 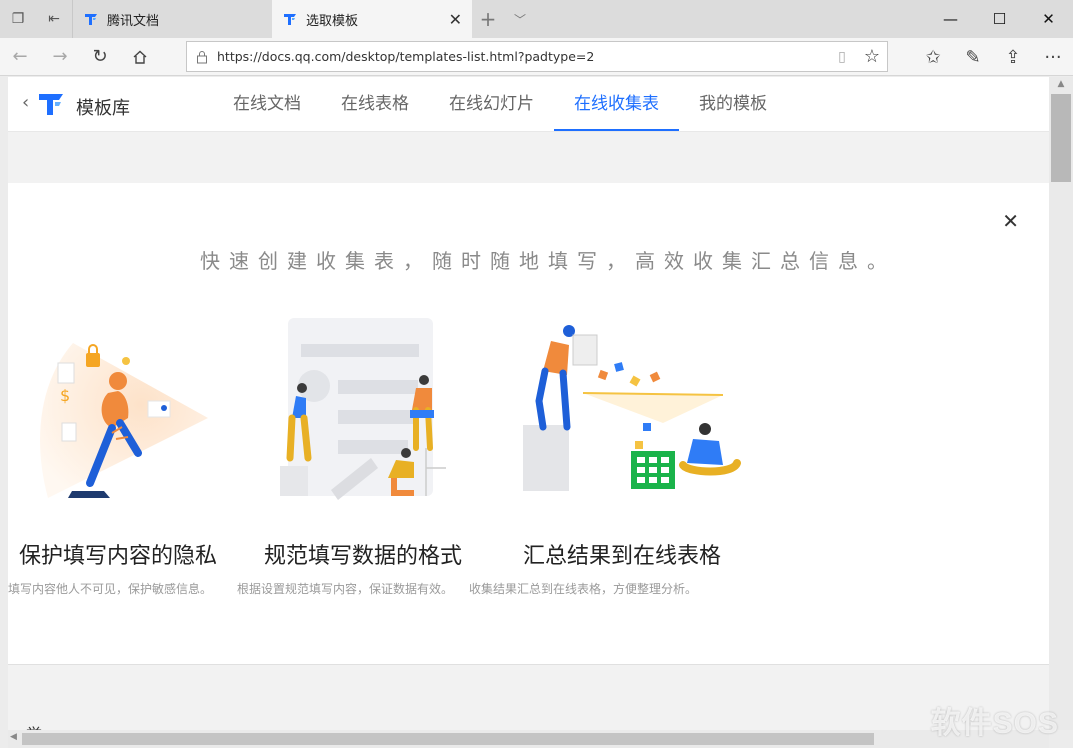 What do you see at coordinates (632, 408) in the screenshot?
I see `summary-illustration` at bounding box center [632, 408].